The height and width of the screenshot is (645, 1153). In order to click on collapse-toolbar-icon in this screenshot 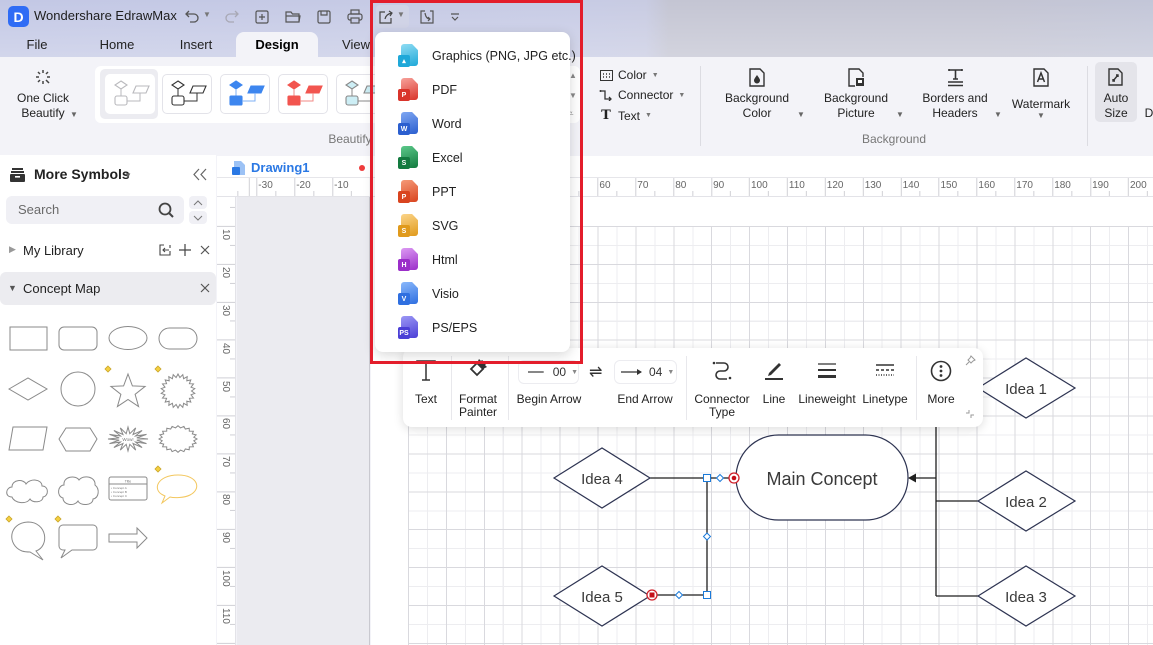, I will do `click(970, 414)`.